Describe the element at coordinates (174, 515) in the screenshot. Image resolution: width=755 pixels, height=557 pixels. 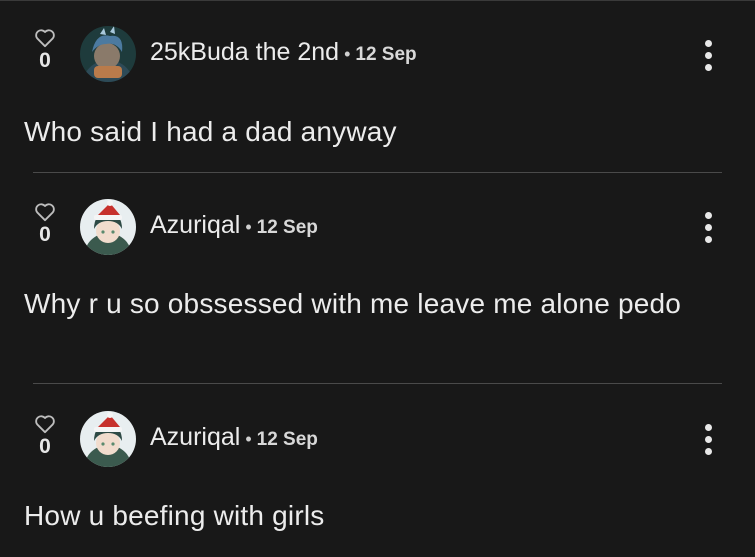
I see `comment-text: How u beefing with girls` at that location.